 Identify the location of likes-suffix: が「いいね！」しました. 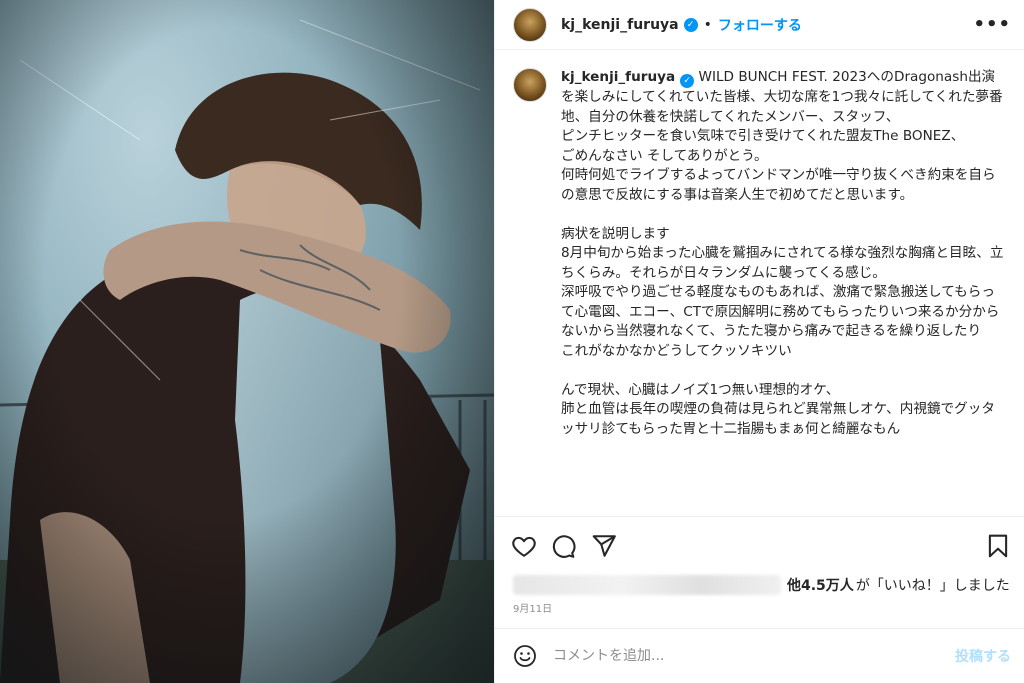
(932, 586).